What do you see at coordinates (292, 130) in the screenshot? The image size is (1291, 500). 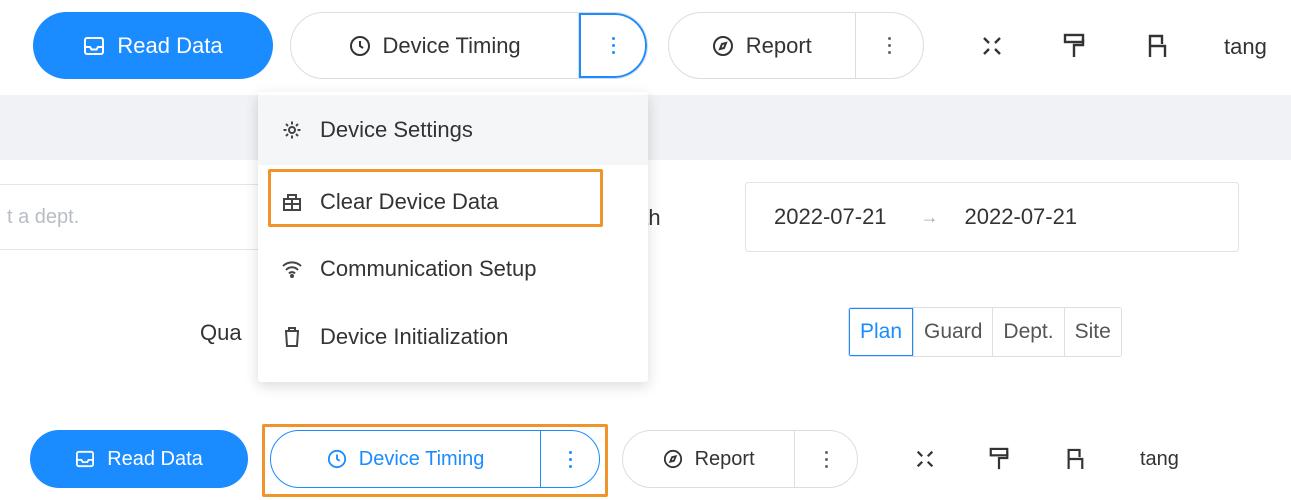 I see `gear-icon` at bounding box center [292, 130].